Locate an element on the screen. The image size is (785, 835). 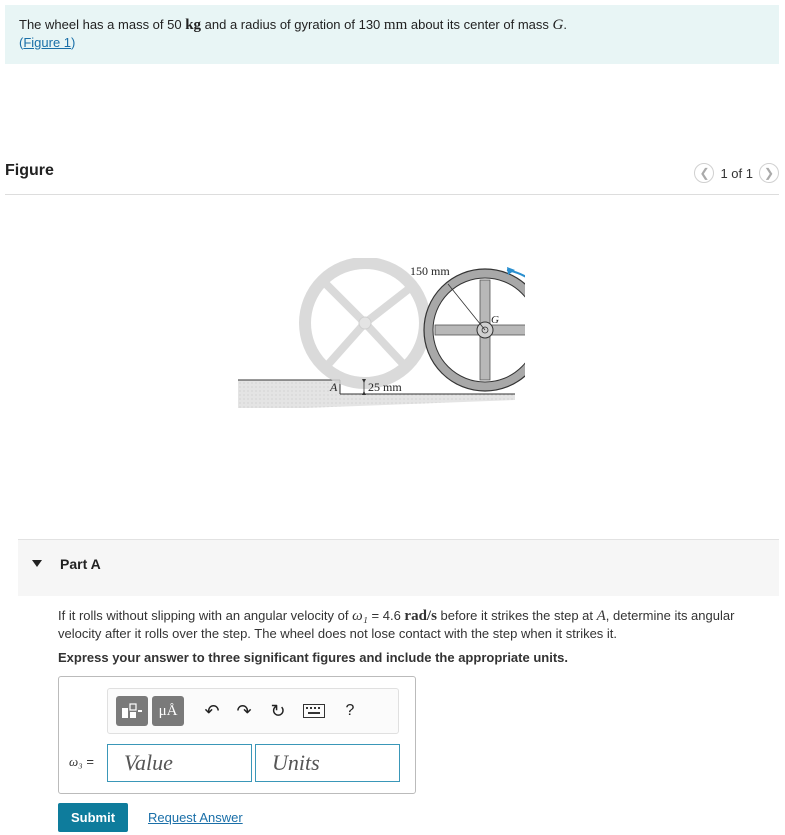
center-mass-symbol: G is located at coordinates (558, 25).